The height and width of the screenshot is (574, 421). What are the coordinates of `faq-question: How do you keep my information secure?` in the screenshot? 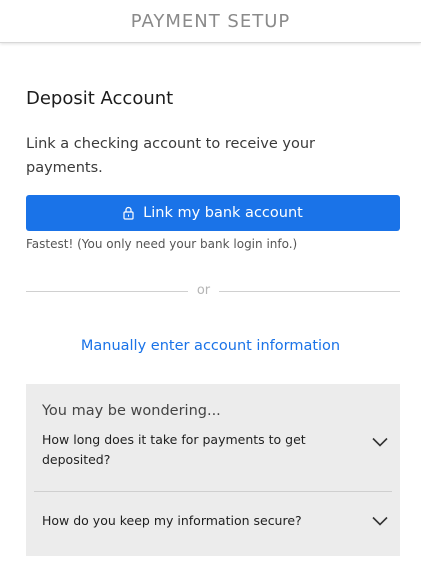 It's located at (172, 520).